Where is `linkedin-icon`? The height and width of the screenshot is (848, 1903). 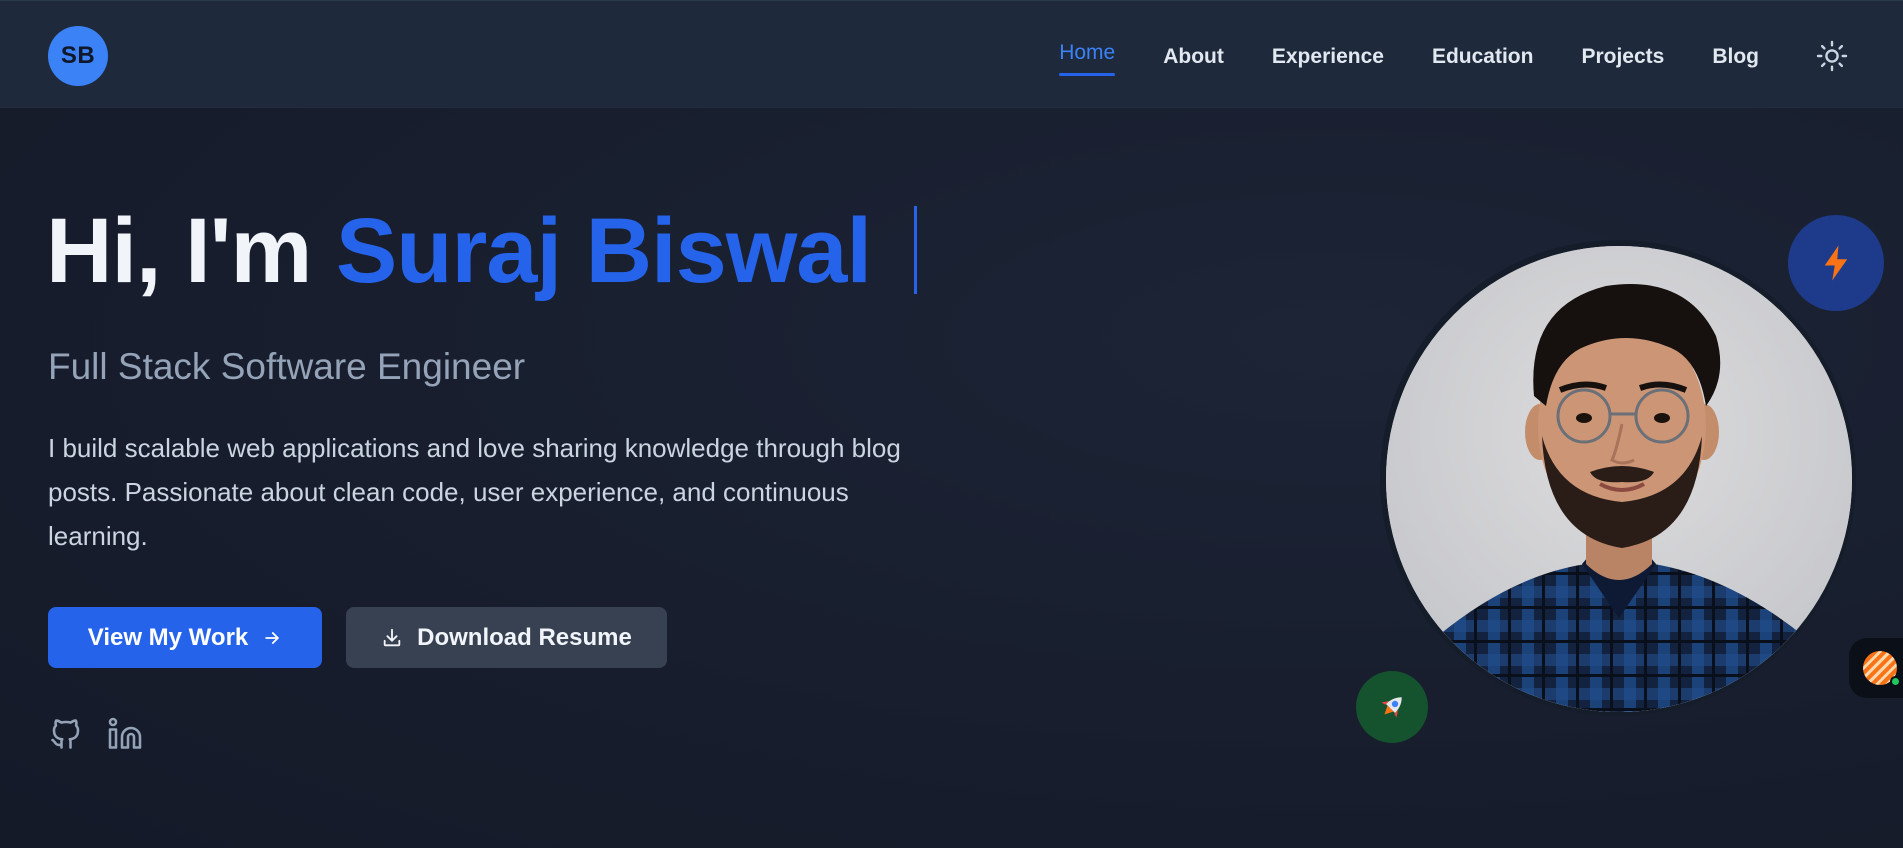 linkedin-icon is located at coordinates (125, 733).